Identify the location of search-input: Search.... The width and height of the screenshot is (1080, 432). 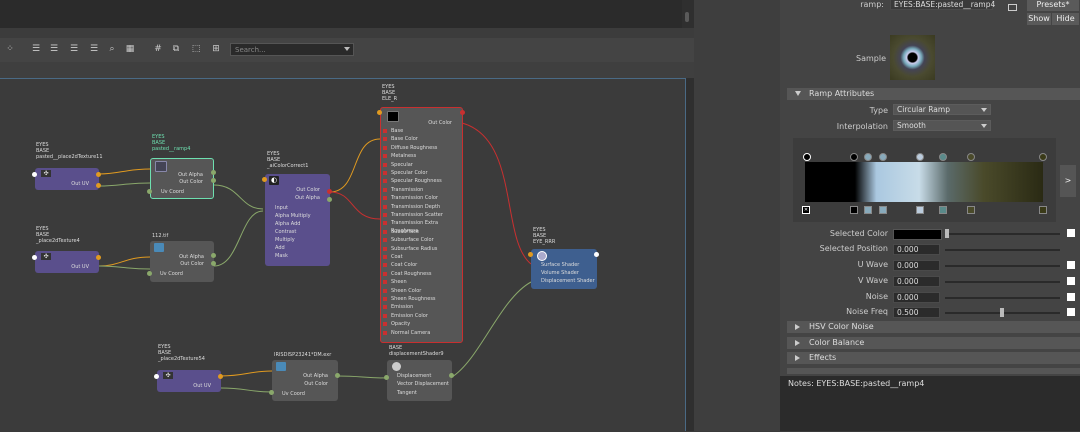
(292, 49).